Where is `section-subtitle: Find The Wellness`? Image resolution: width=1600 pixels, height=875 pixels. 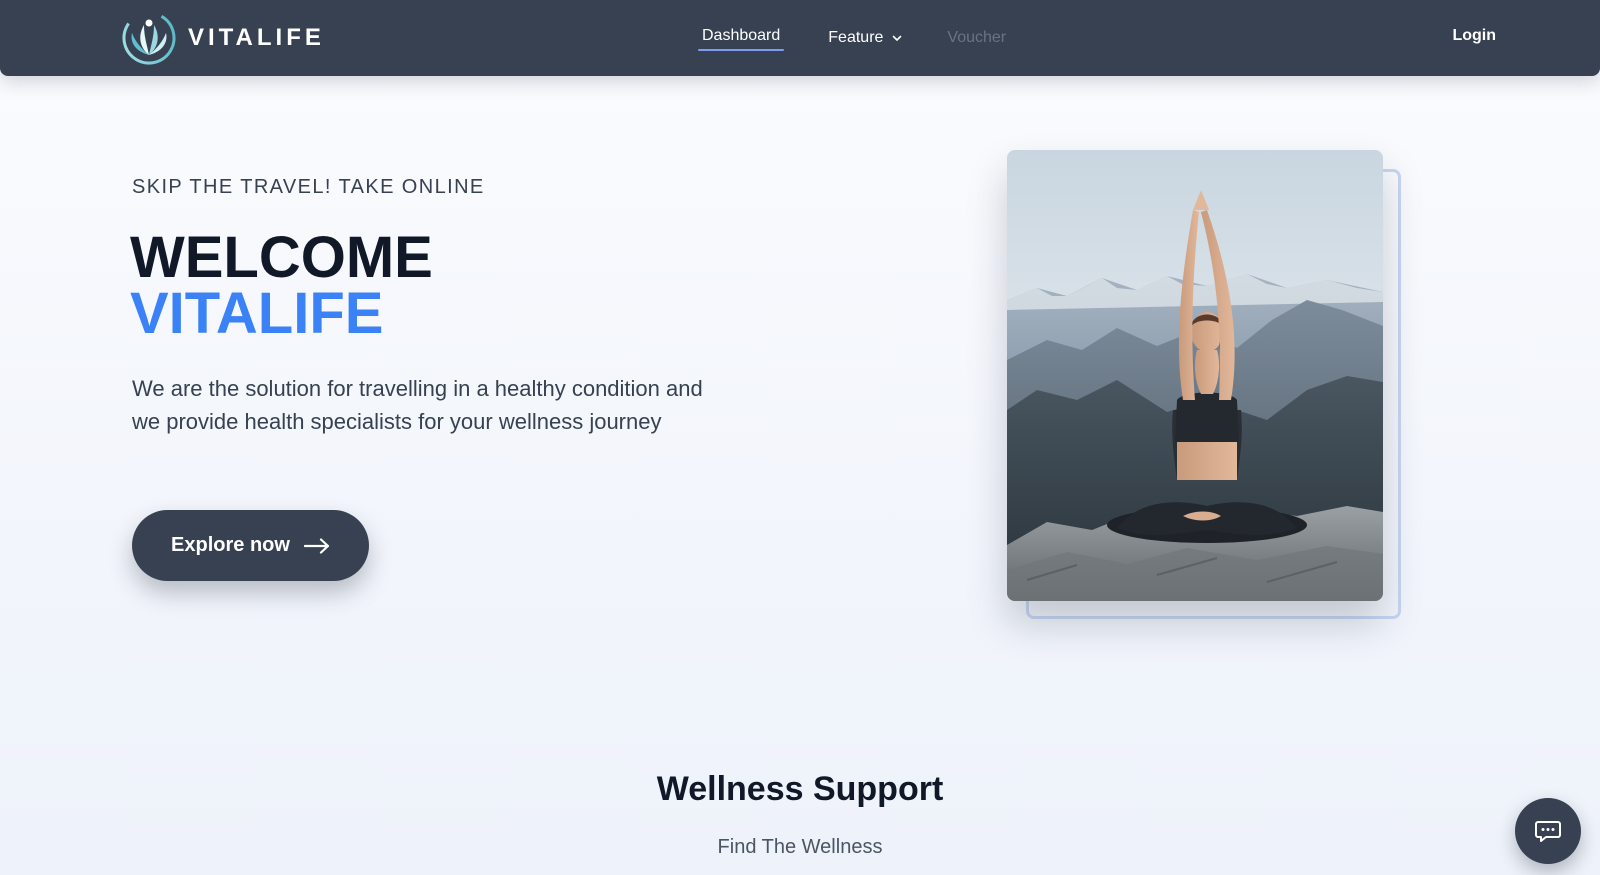
section-subtitle: Find The Wellness is located at coordinates (800, 847).